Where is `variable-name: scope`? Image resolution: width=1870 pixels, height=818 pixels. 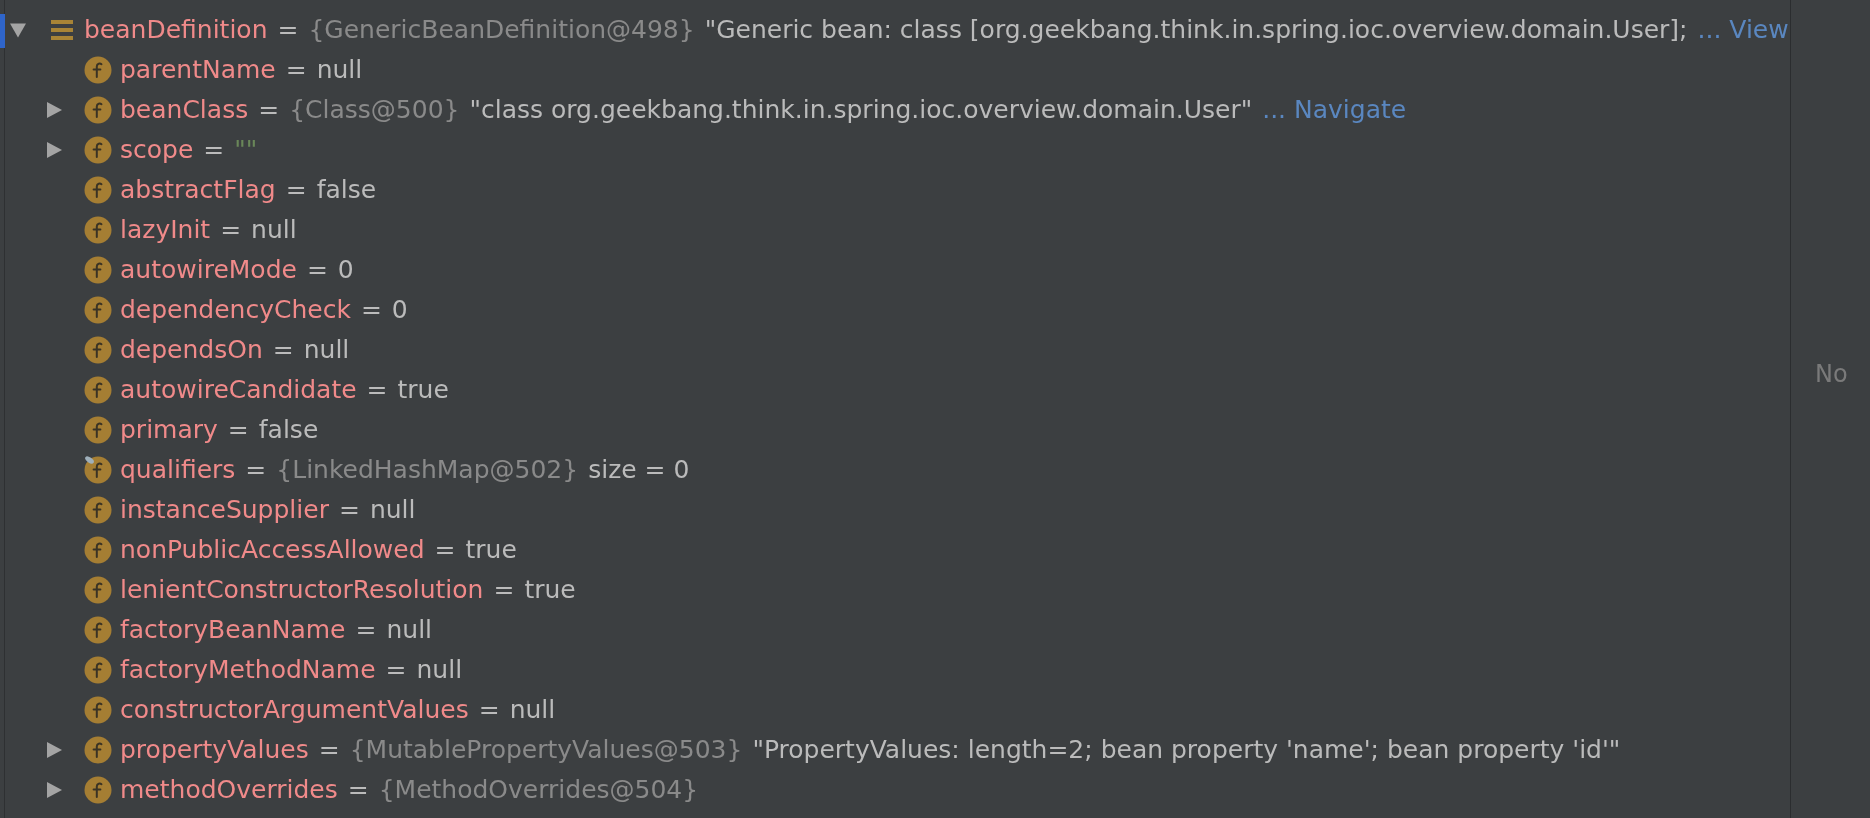
variable-name: scope is located at coordinates (157, 150).